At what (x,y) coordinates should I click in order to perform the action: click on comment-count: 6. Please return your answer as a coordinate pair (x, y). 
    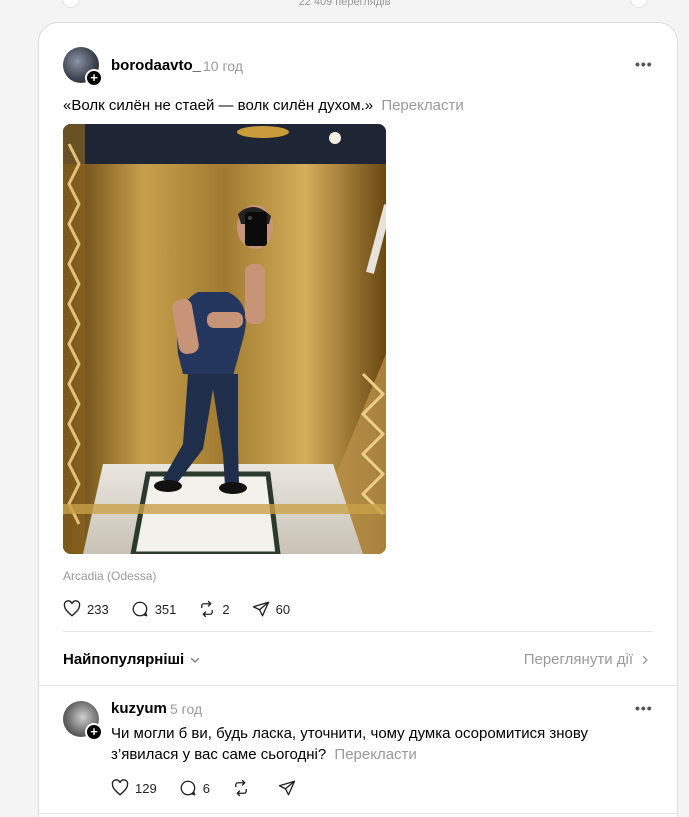
    Looking at the image, I should click on (206, 788).